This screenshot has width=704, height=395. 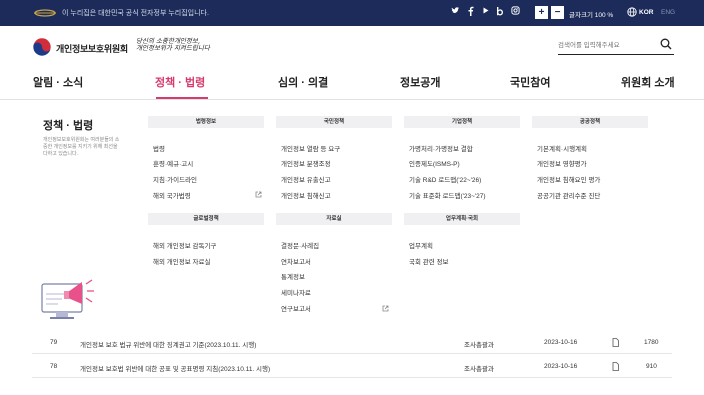 What do you see at coordinates (173, 163) in the screenshot?
I see `menu-link-directives: 훈령·예규·고시` at bounding box center [173, 163].